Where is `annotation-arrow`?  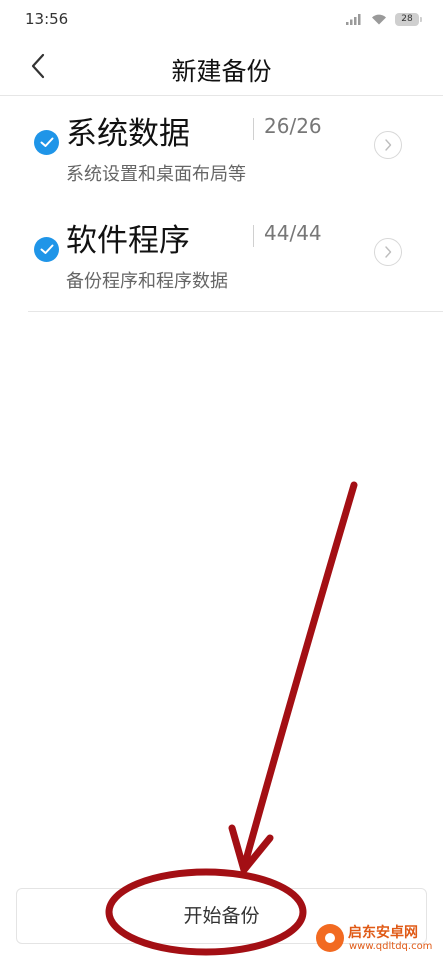 annotation-arrow is located at coordinates (300, 672).